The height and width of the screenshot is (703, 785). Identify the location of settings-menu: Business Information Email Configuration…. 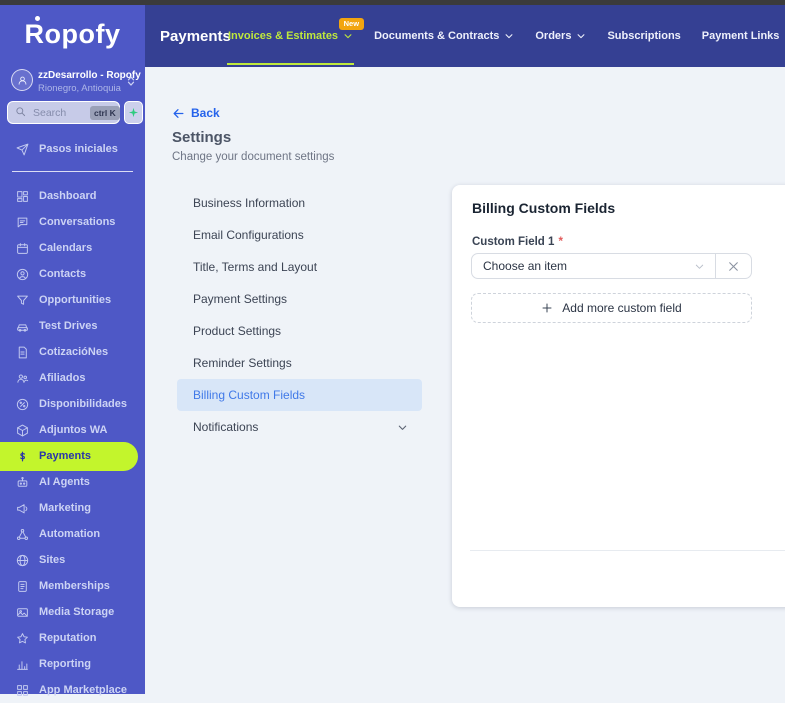
(299, 315).